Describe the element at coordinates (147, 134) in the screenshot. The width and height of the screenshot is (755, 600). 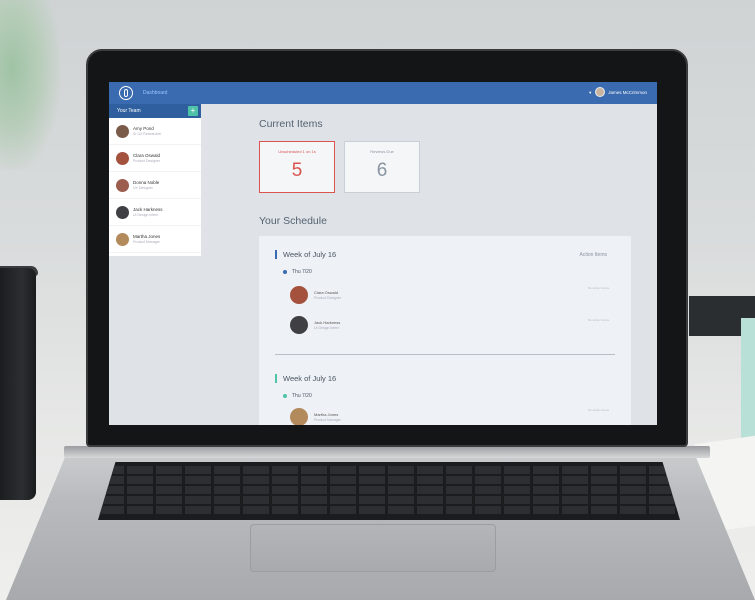
I see `member-role: Sr UX Researcher` at that location.